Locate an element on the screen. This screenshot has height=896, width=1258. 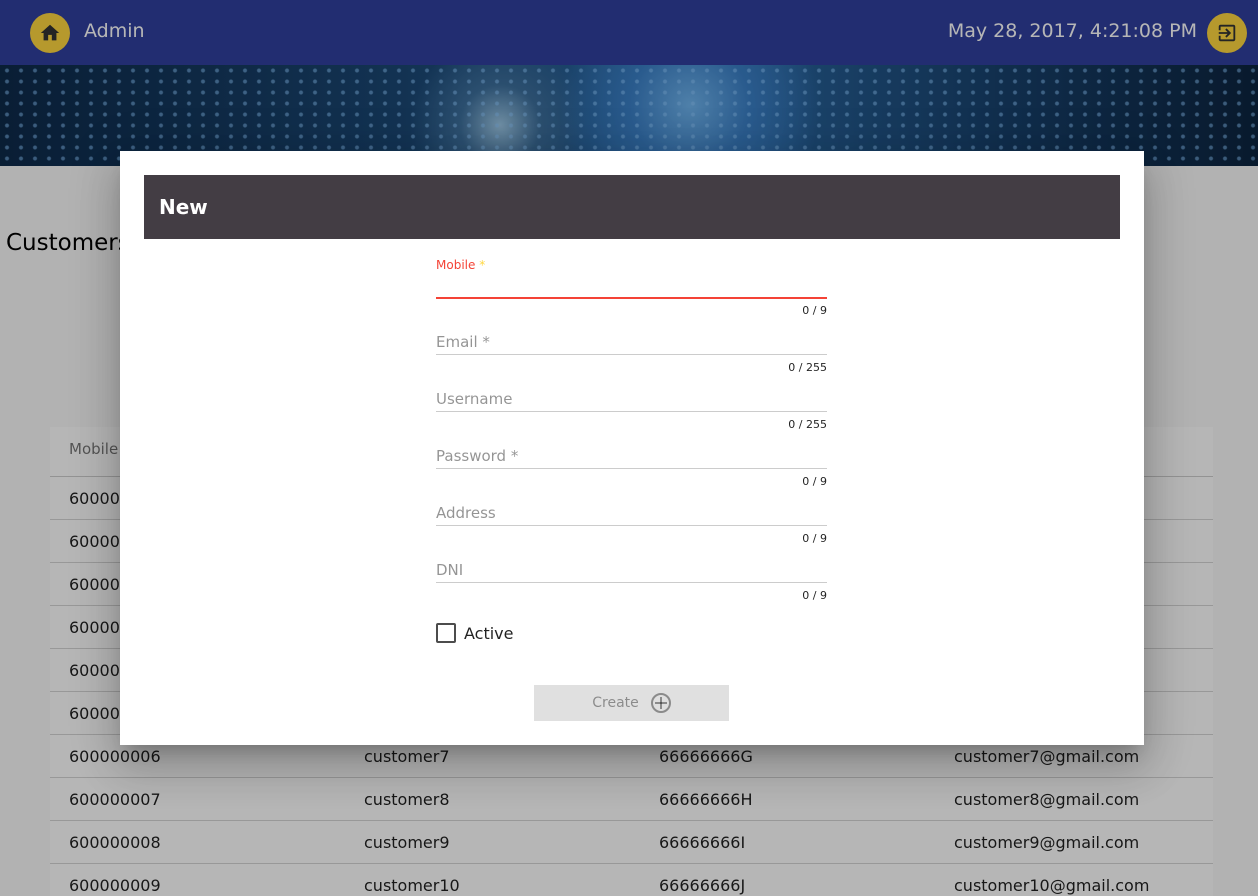
username-char-counter: 0 / 255 is located at coordinates (807, 424).